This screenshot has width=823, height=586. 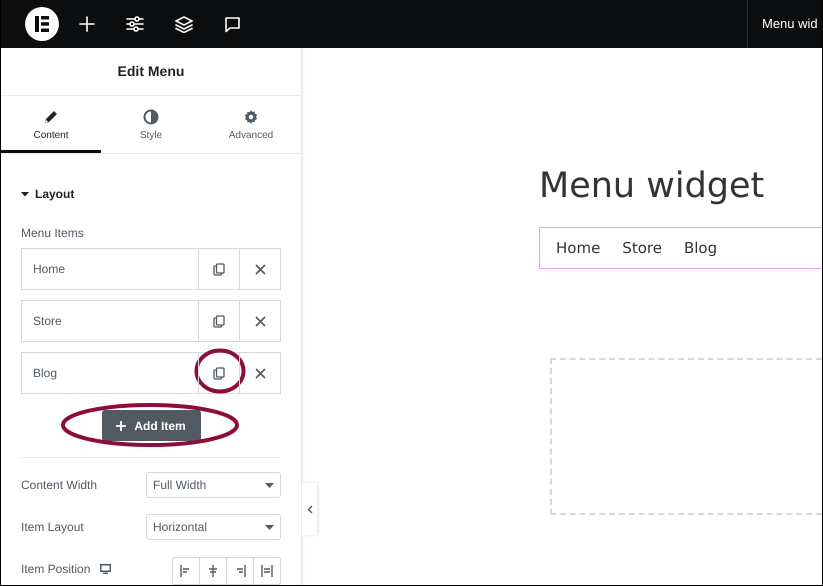 What do you see at coordinates (652, 186) in the screenshot?
I see `page-heading: Menu widget` at bounding box center [652, 186].